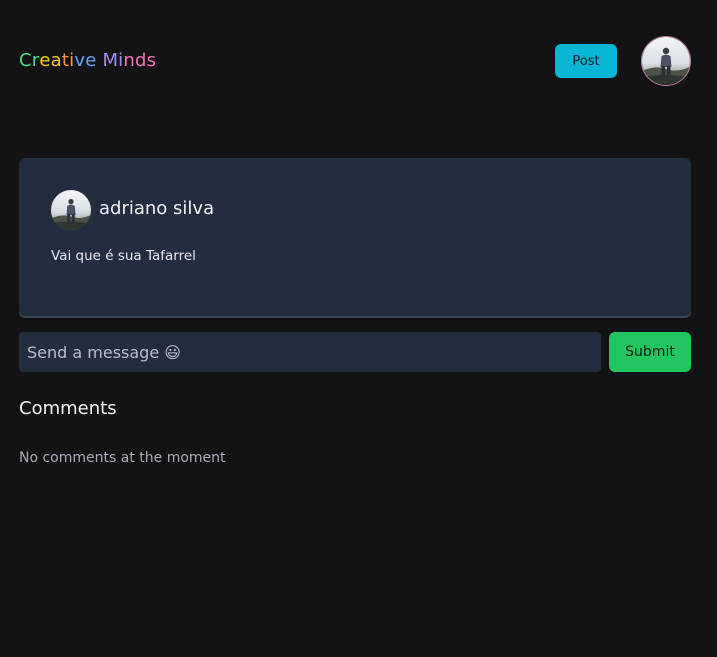  I want to click on profile-avatar, so click(666, 61).